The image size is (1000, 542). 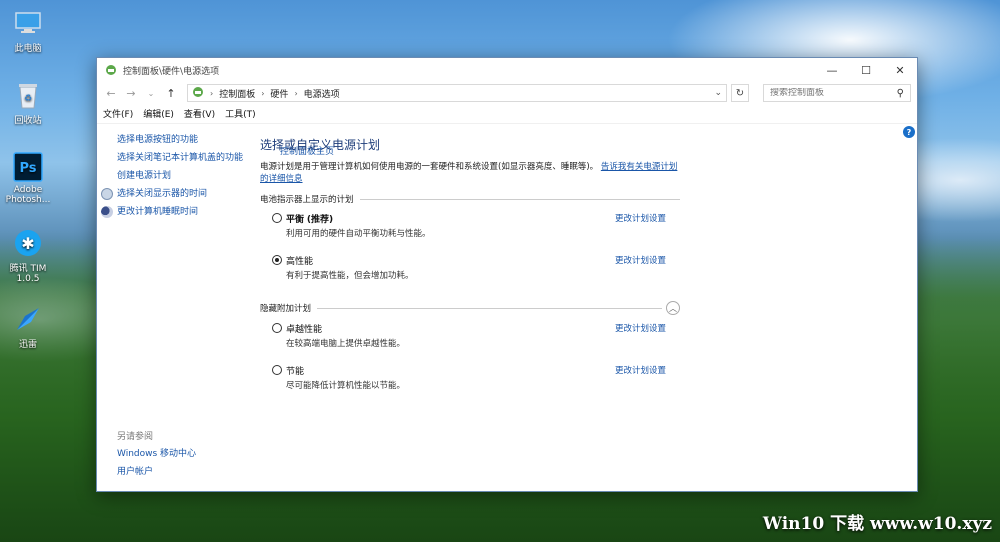 What do you see at coordinates (277, 370) in the screenshot?
I see `radio-power-saver` at bounding box center [277, 370].